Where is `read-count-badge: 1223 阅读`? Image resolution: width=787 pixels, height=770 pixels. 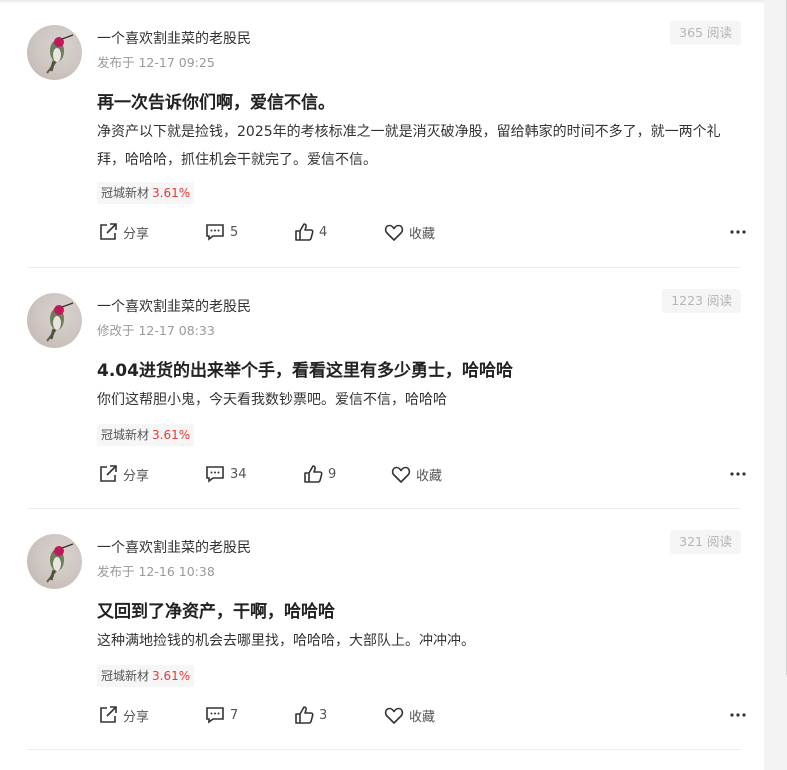 read-count-badge: 1223 阅读 is located at coordinates (701, 301).